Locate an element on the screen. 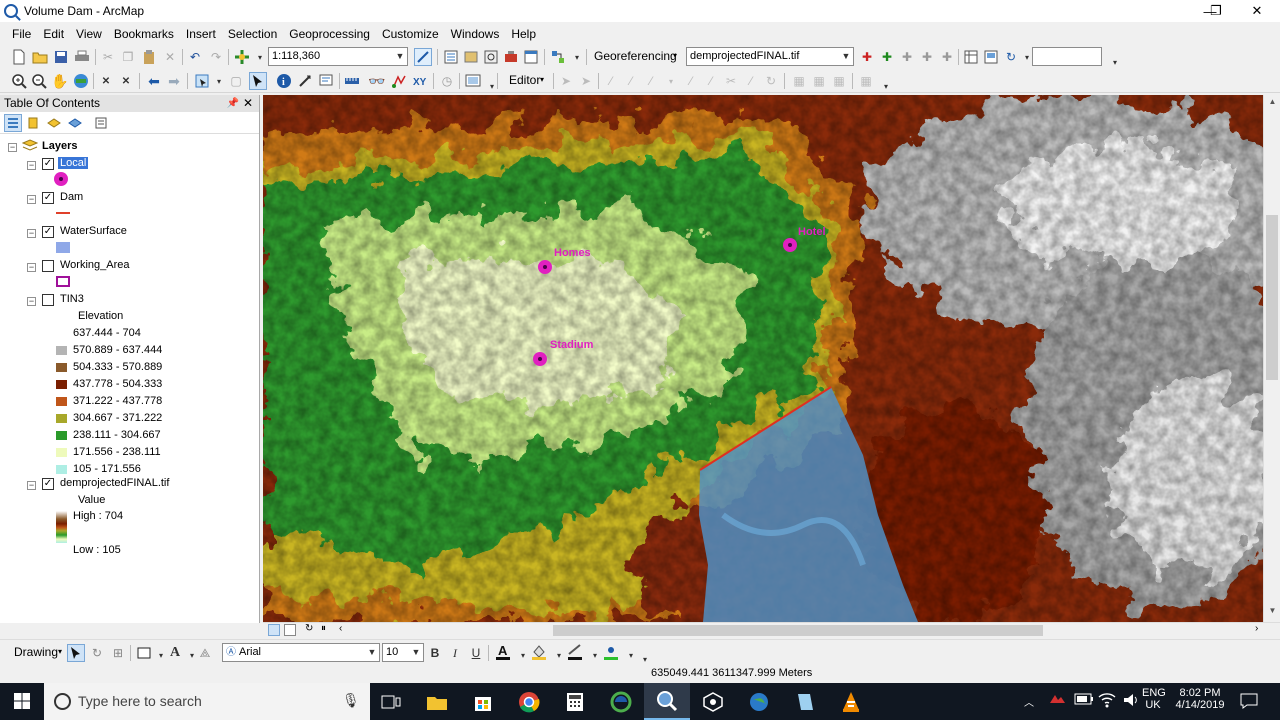 The height and width of the screenshot is (720, 1280). show-hidden-icons-icon: ︿ is located at coordinates (1029, 707).